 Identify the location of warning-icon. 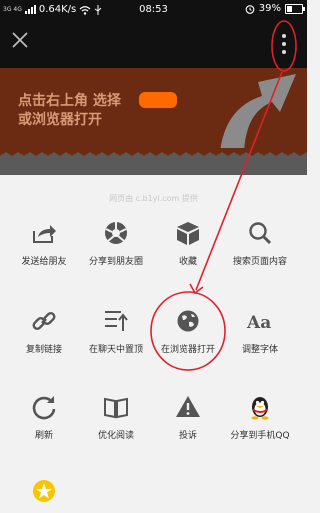
(188, 406).